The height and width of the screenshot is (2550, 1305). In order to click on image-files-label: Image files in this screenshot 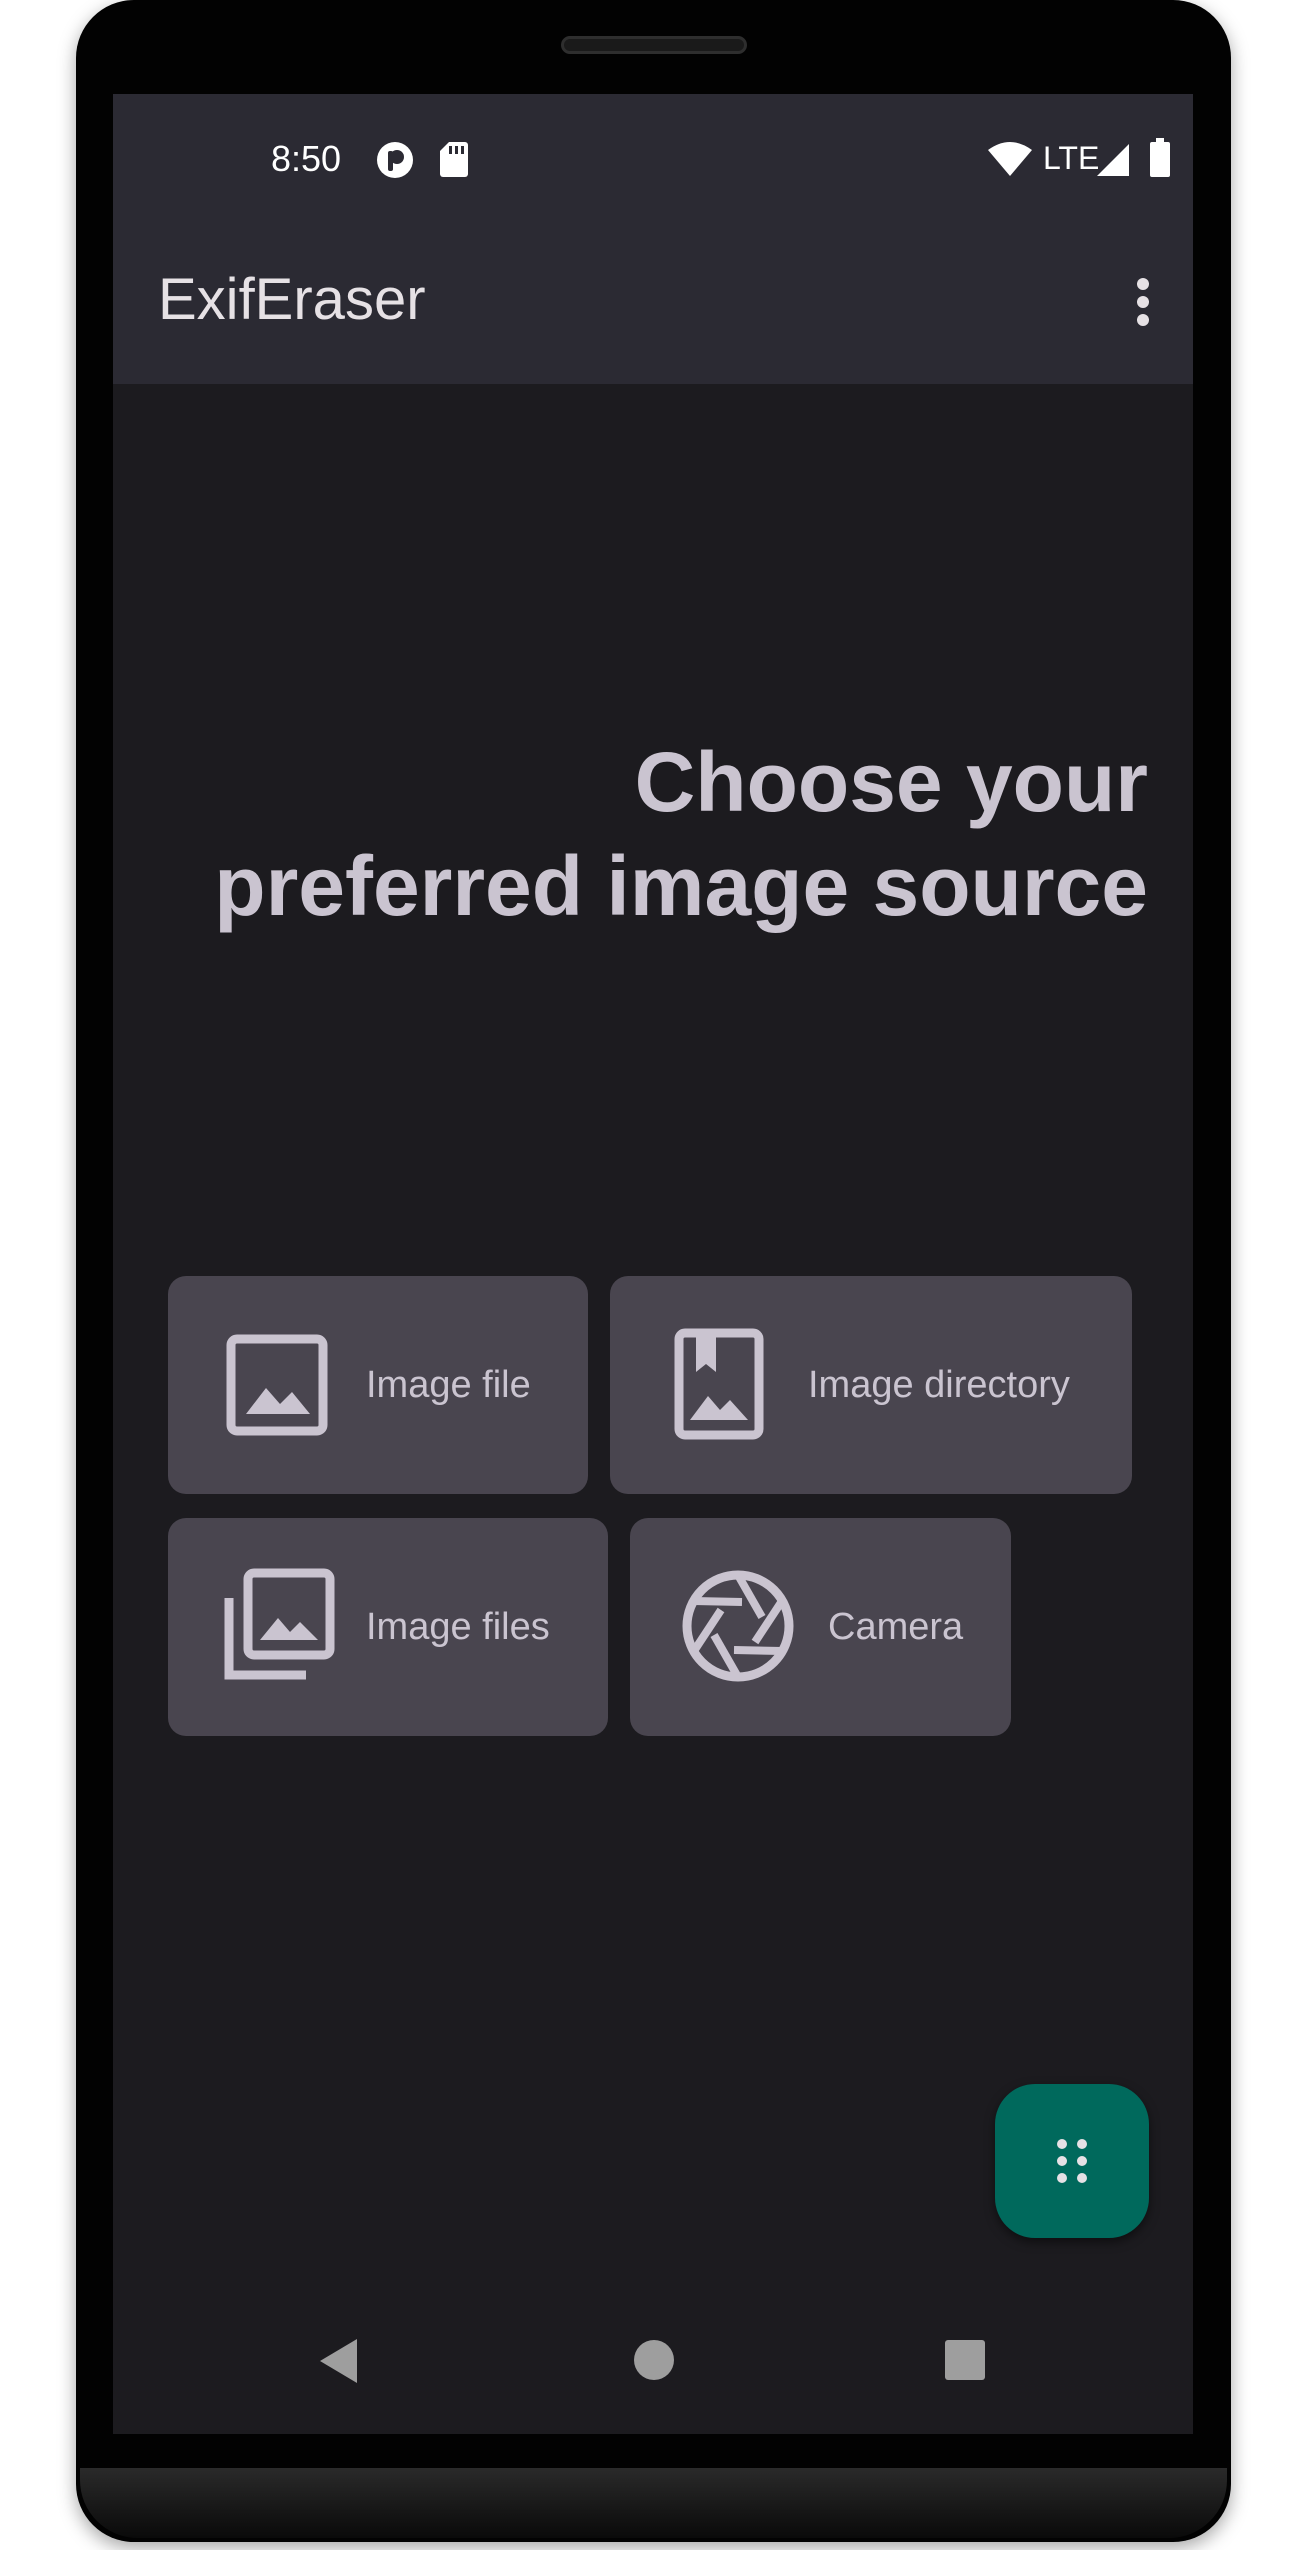, I will do `click(458, 1627)`.